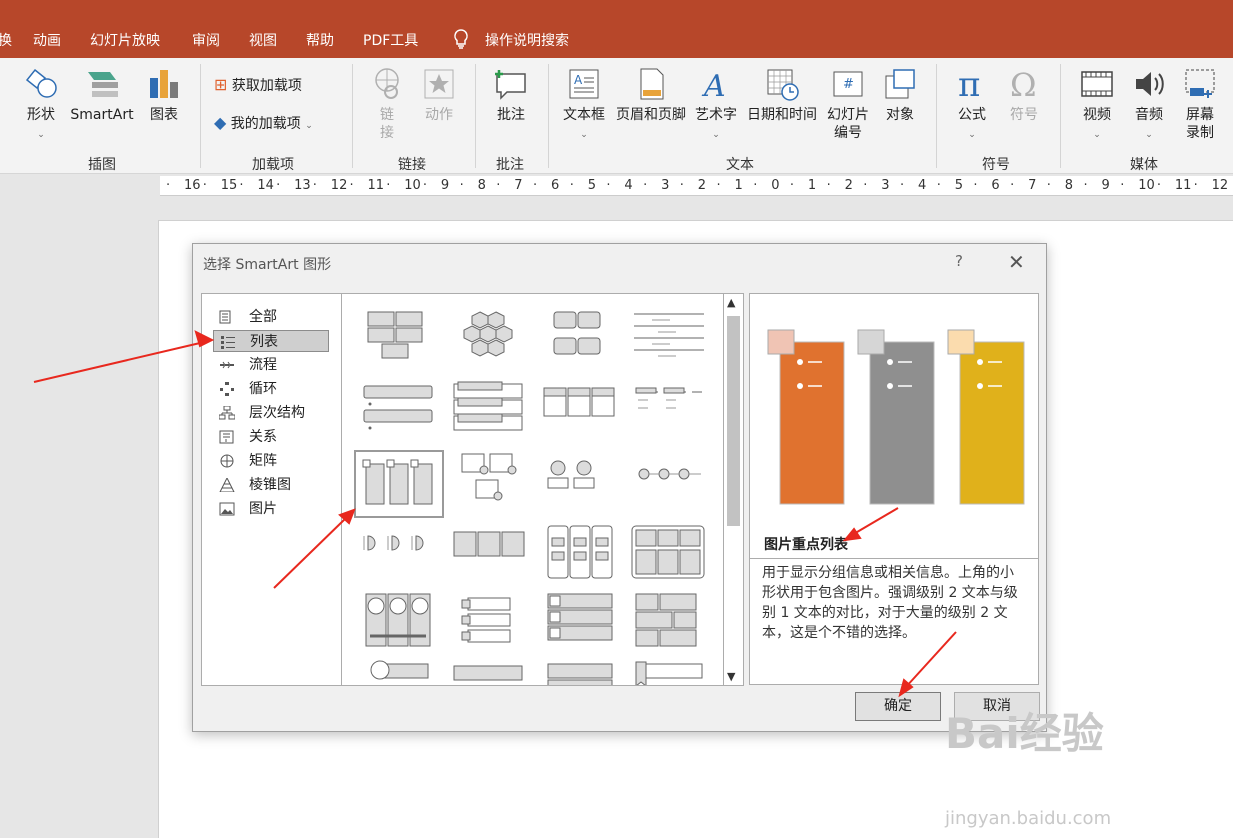 The width and height of the screenshot is (1233, 838). I want to click on lightbulb-icon, so click(461, 41).